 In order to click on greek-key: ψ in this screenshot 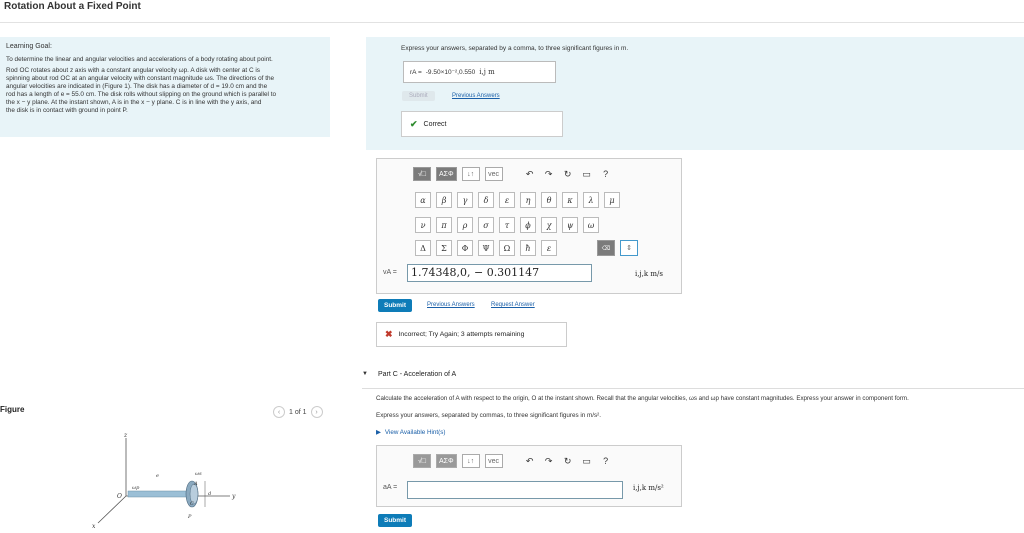, I will do `click(570, 225)`.